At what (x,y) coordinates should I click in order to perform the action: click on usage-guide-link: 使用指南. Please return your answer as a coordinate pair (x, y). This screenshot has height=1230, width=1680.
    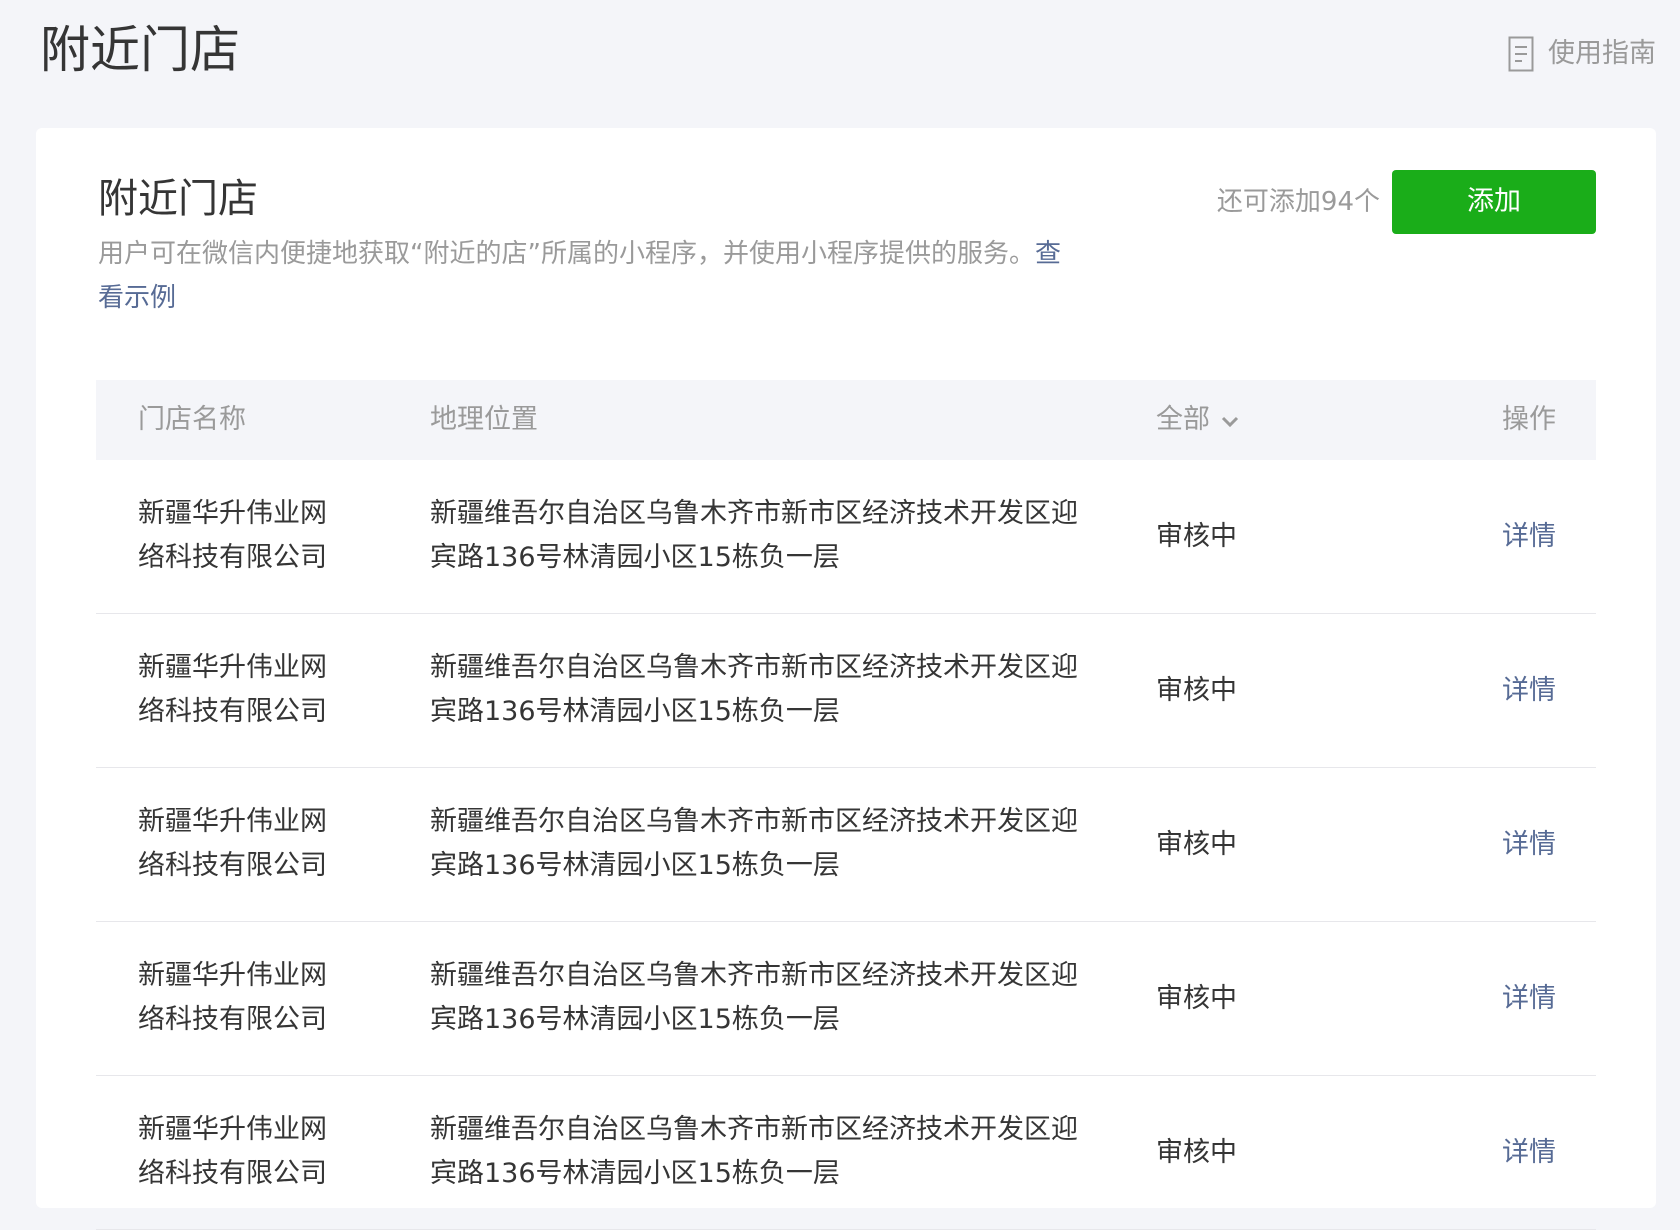
    Looking at the image, I should click on (1582, 54).